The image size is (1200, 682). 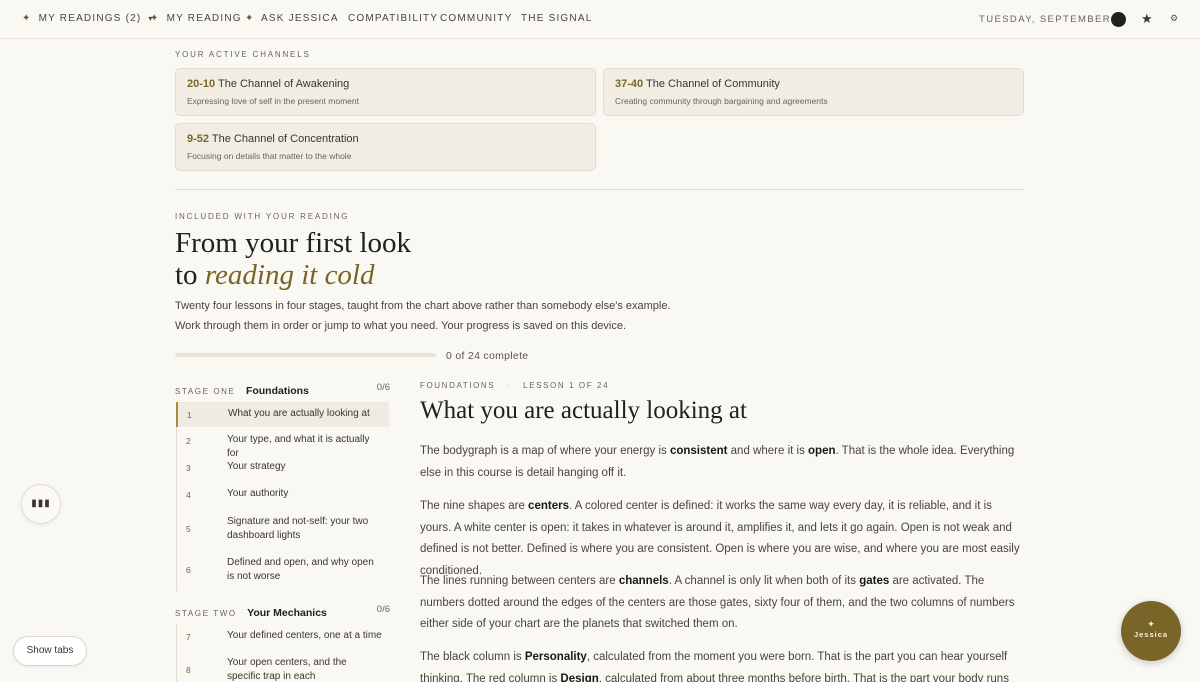 I want to click on menu-icon: ▮▮▮, so click(x=41, y=503).